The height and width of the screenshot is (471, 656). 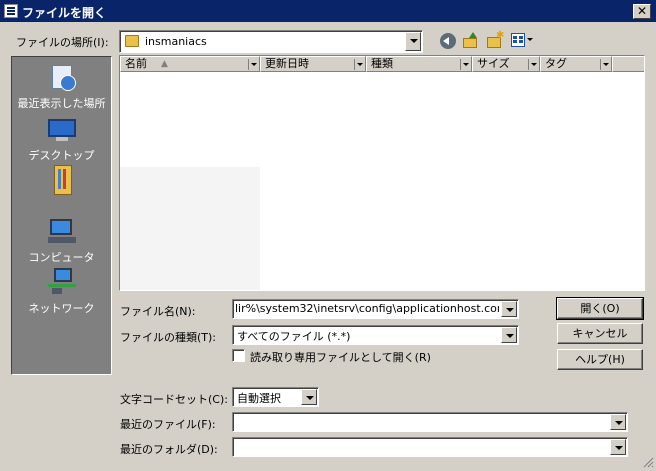 What do you see at coordinates (430, 447) in the screenshot?
I see `recent-folders-select` at bounding box center [430, 447].